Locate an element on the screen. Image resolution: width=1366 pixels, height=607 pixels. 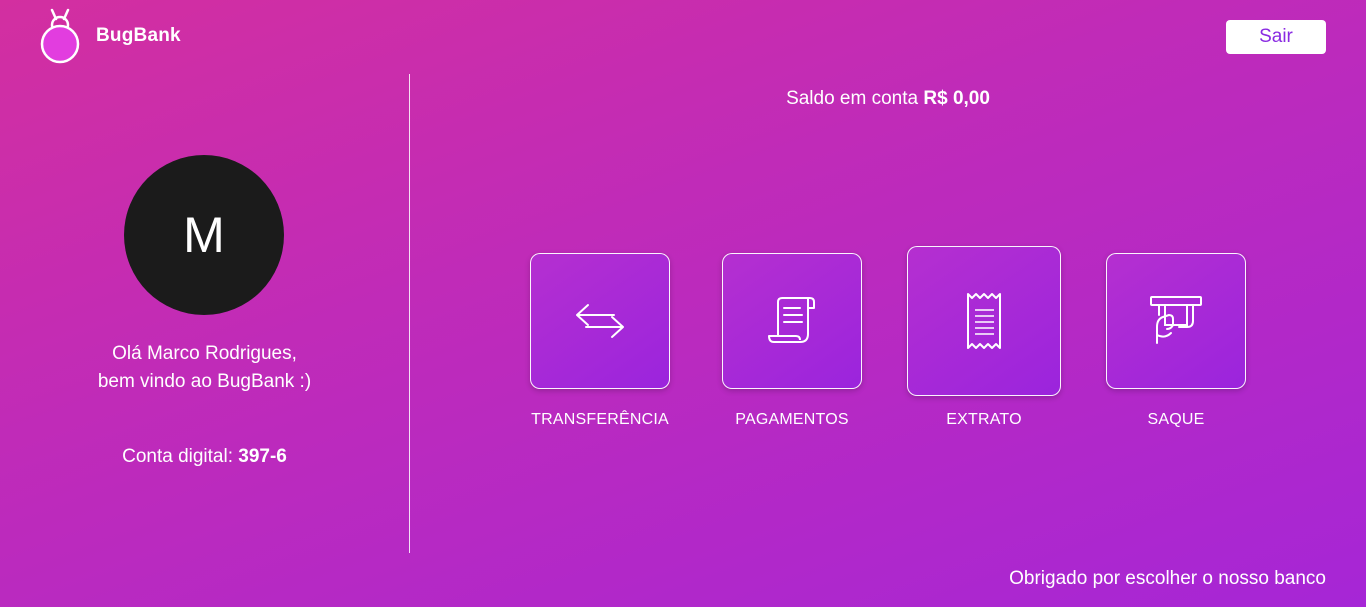
withdraw-button is located at coordinates (1176, 321).